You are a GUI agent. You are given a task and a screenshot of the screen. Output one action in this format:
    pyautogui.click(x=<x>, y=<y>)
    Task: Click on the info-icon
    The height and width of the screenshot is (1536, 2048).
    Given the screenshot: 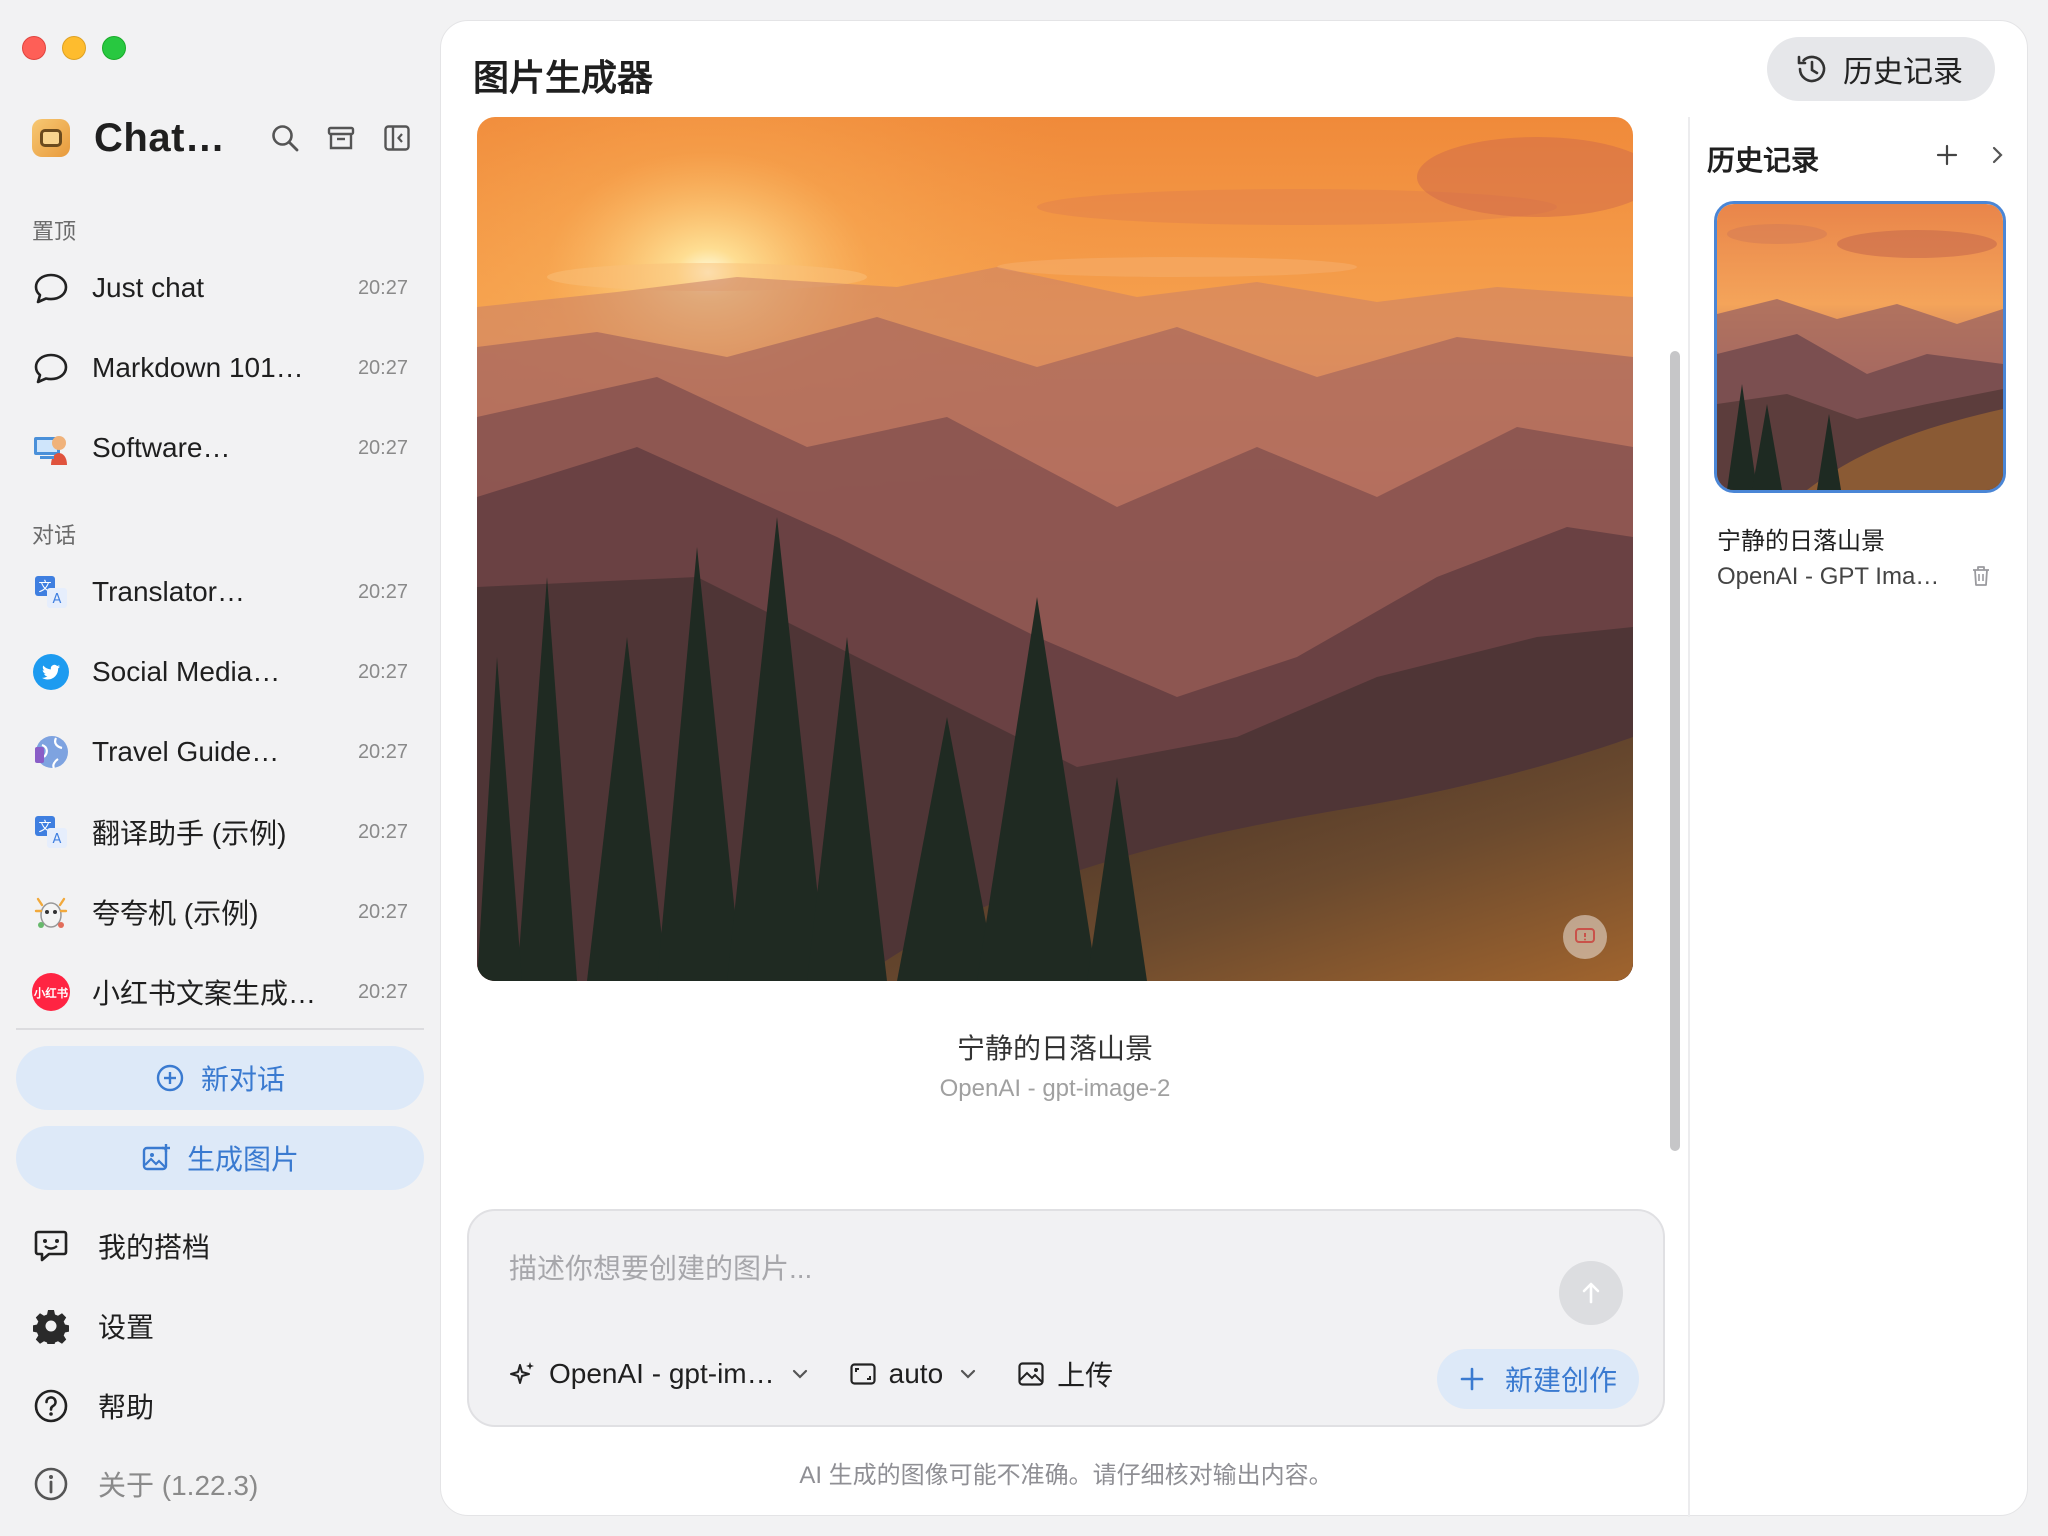 What is the action you would take?
    pyautogui.click(x=51, y=1484)
    